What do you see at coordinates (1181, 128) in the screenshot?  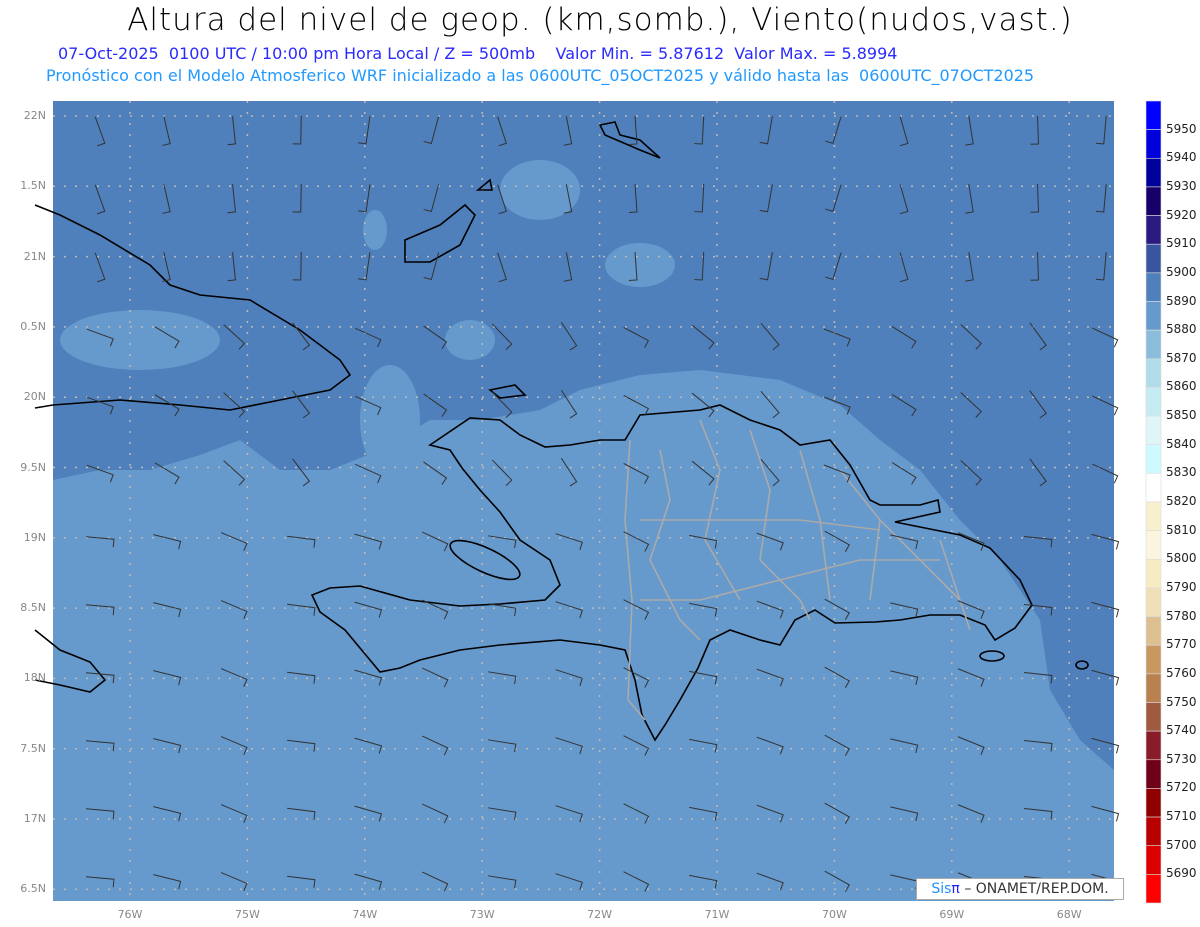 I see `colorbar-label: 5950` at bounding box center [1181, 128].